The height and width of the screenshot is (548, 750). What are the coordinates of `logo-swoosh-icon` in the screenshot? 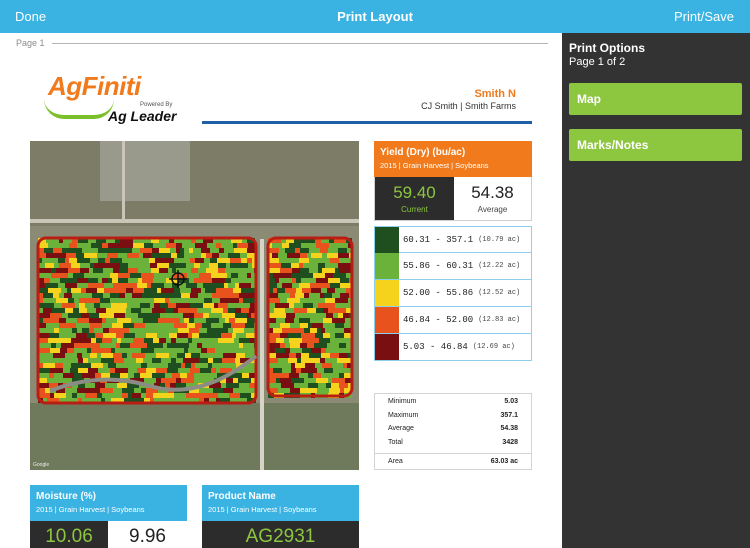 It's located at (79, 109).